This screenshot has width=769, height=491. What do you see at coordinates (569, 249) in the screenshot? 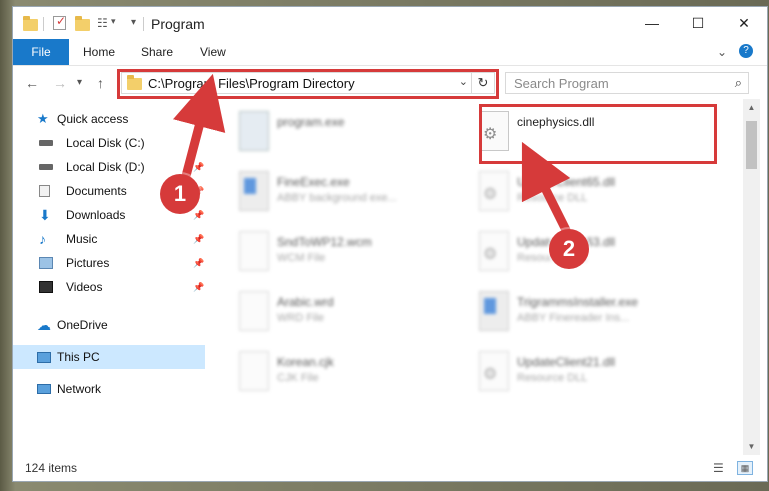
I see `step-2-badge: 2` at bounding box center [569, 249].